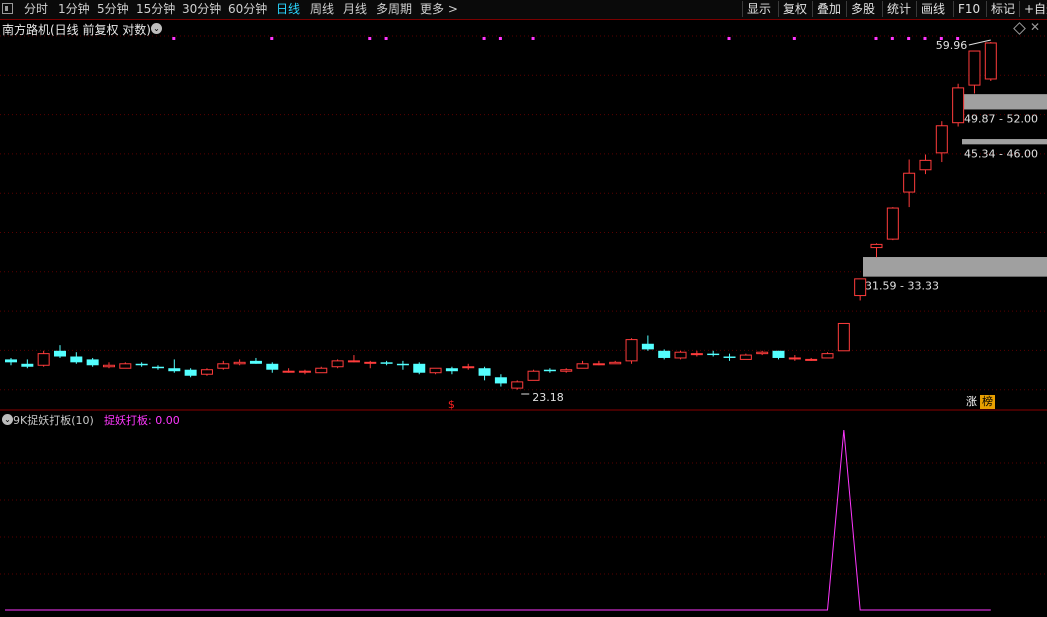 The height and width of the screenshot is (617, 1047). What do you see at coordinates (53, 420) in the screenshot?
I see `indicator-title: 9K捉妖打板(10)` at bounding box center [53, 420].